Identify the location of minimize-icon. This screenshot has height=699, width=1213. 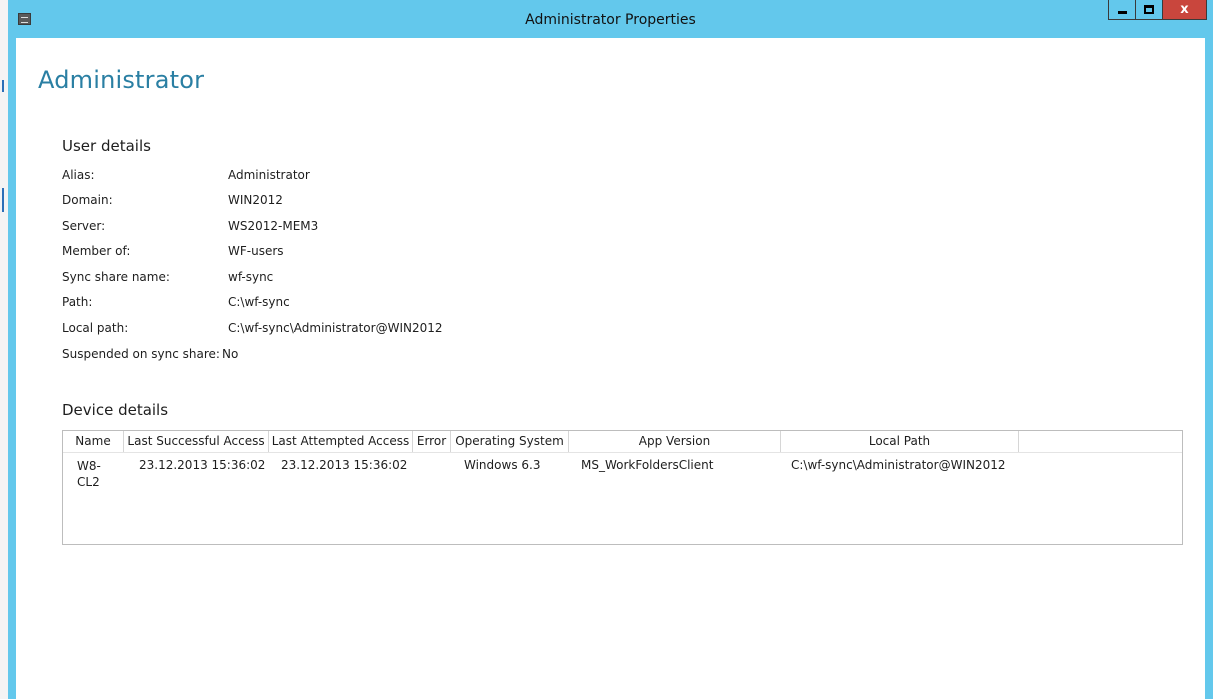
(1122, 12).